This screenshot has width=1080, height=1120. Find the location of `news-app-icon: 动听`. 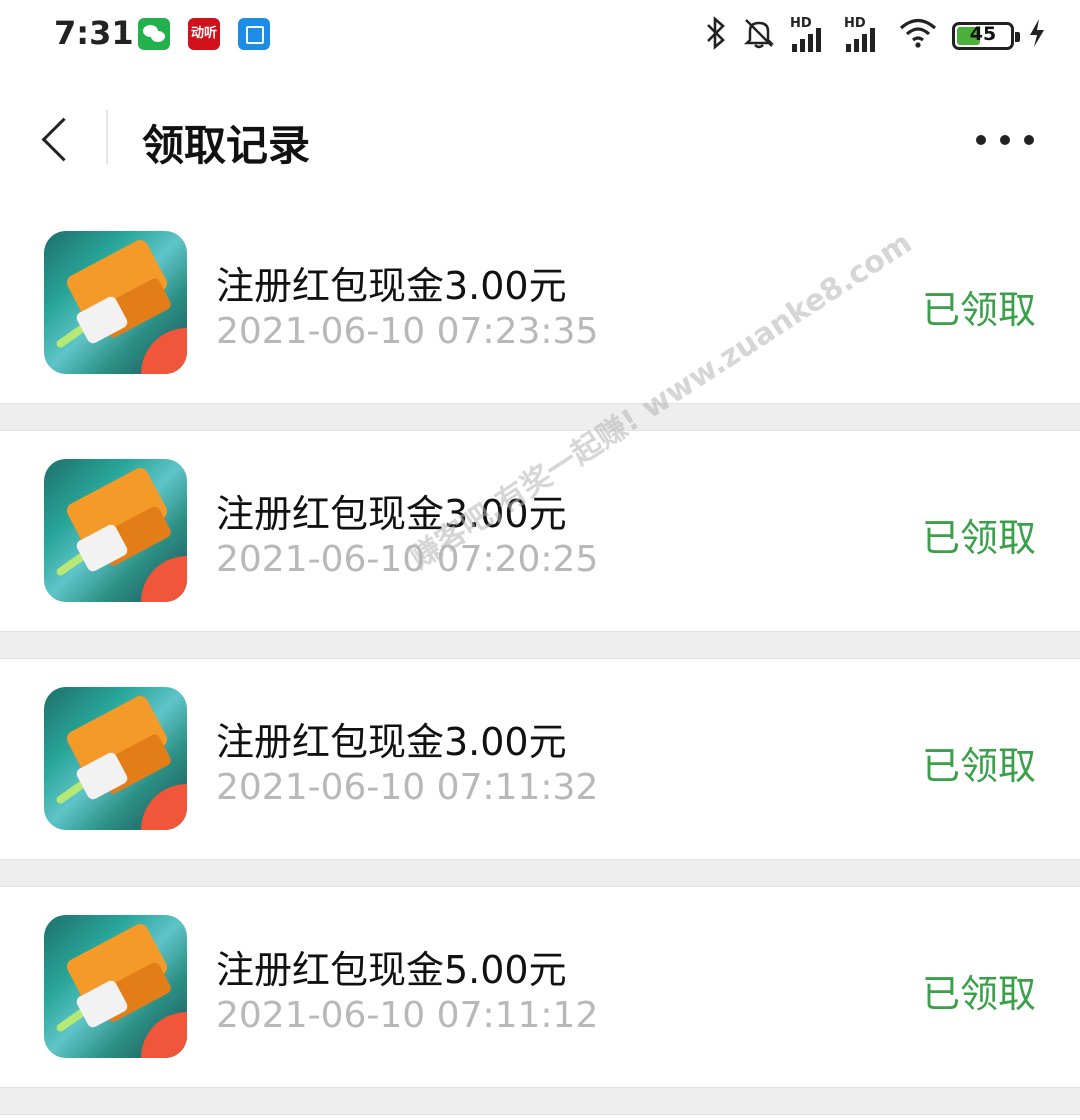

news-app-icon: 动听 is located at coordinates (204, 34).